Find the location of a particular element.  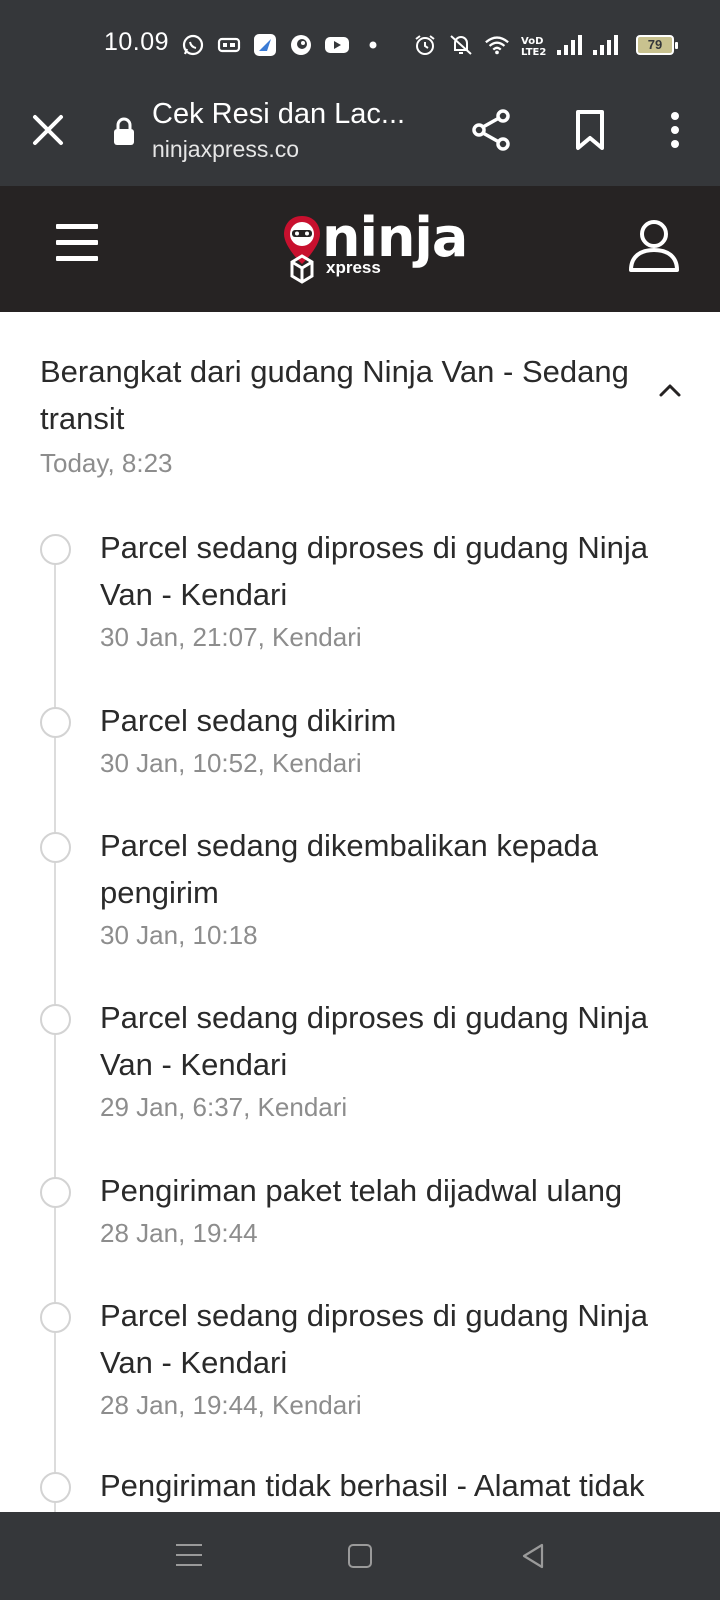

event-meta: 30 Jan, 10:52, Kendari is located at coordinates (231, 763).